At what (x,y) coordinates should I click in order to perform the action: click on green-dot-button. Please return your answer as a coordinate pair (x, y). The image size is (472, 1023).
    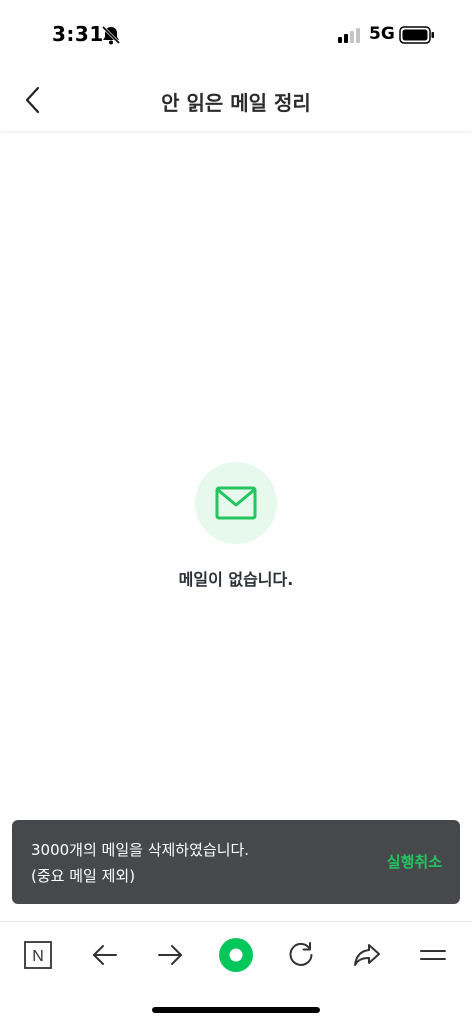
    Looking at the image, I should click on (236, 955).